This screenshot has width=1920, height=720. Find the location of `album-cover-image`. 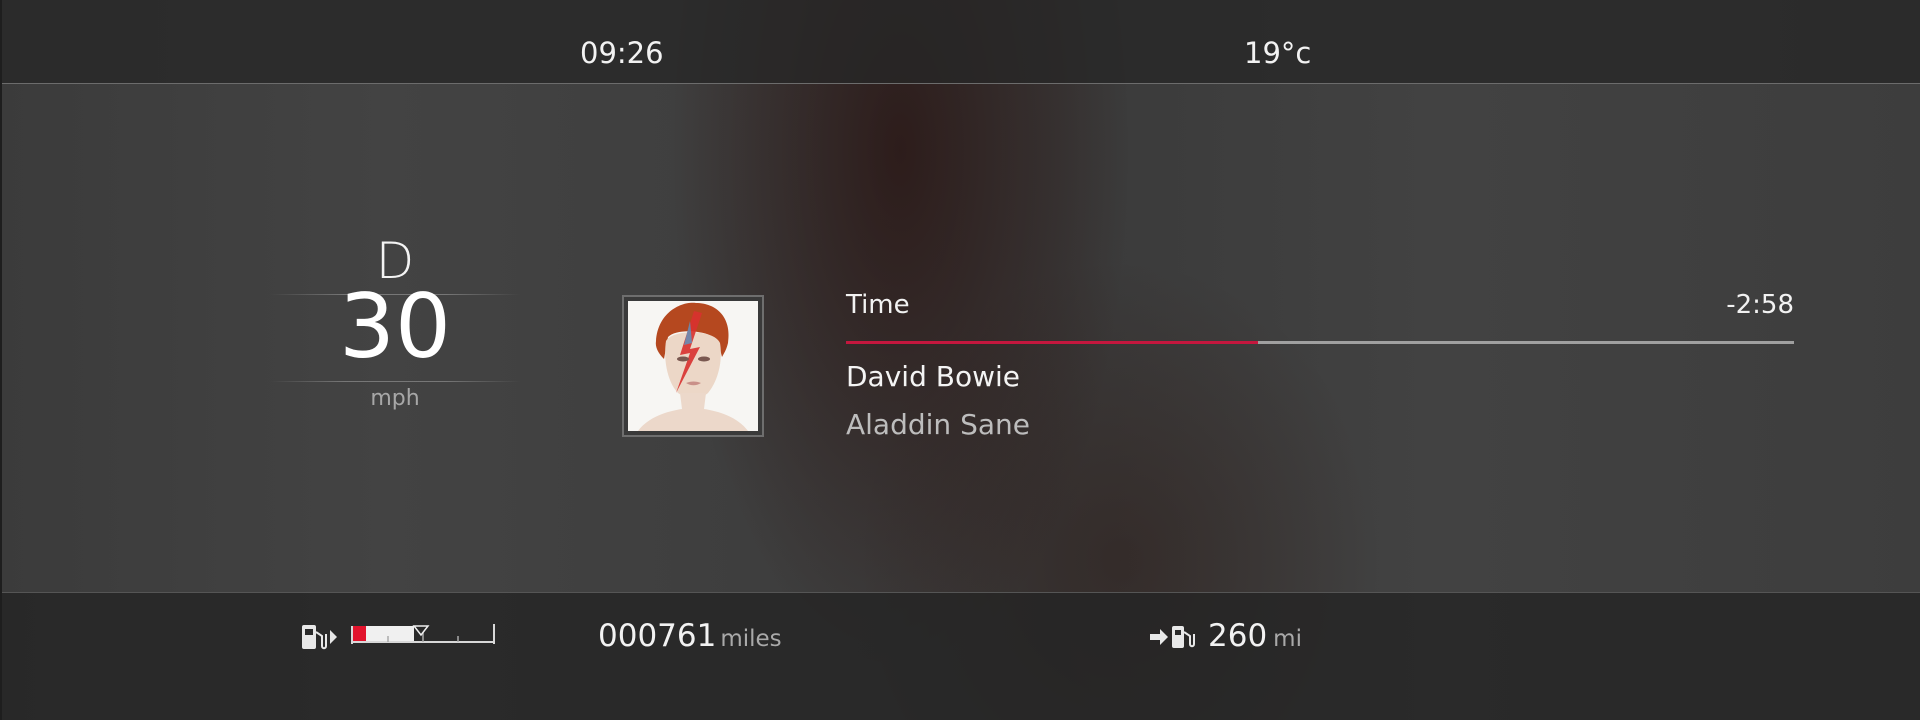

album-cover-image is located at coordinates (693, 366).